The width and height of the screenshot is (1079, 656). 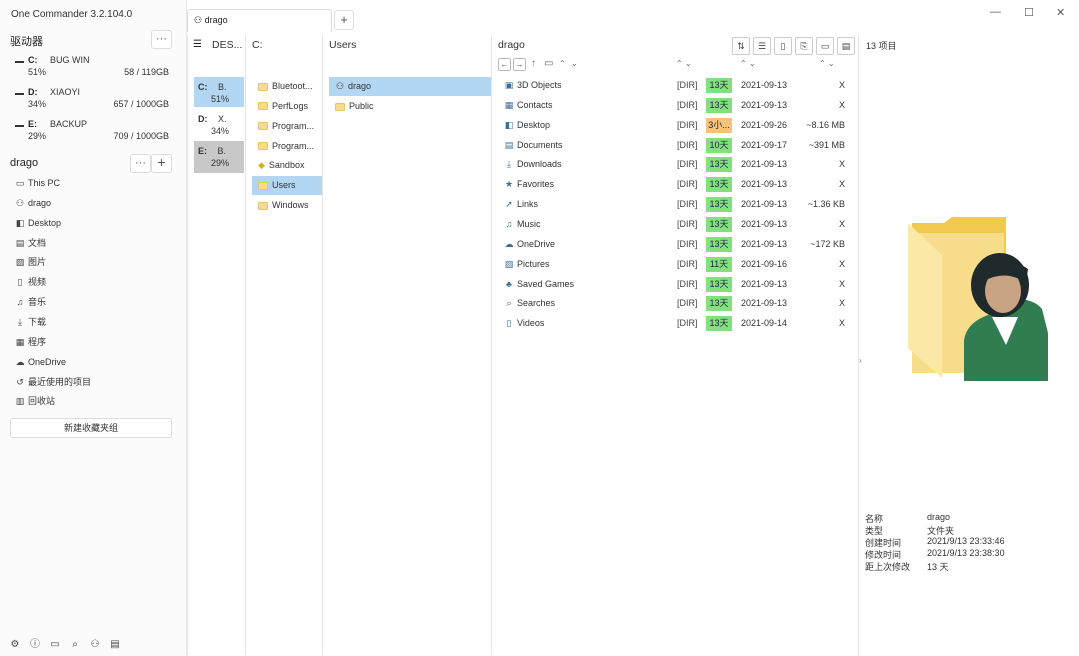 What do you see at coordinates (55, 644) in the screenshot?
I see `layout-icon: ▭` at bounding box center [55, 644].